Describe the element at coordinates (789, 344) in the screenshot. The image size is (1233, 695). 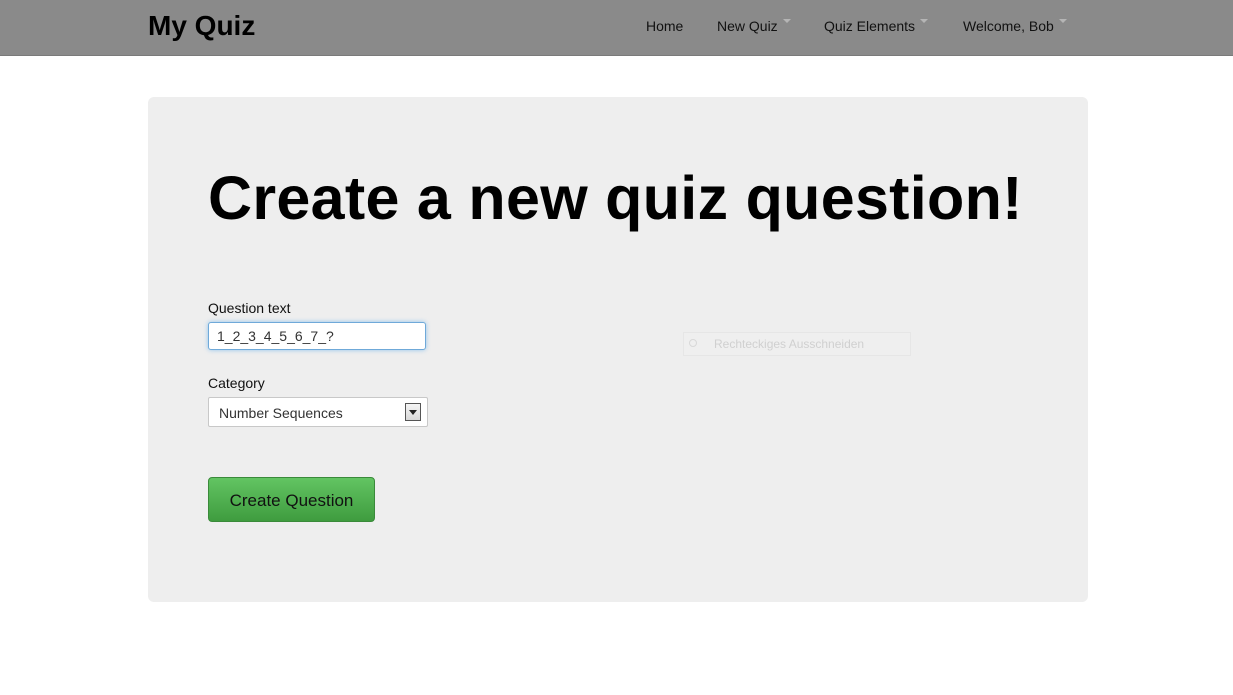
I see `context-menu-item-label: Rechteckiges Ausschneiden` at that location.